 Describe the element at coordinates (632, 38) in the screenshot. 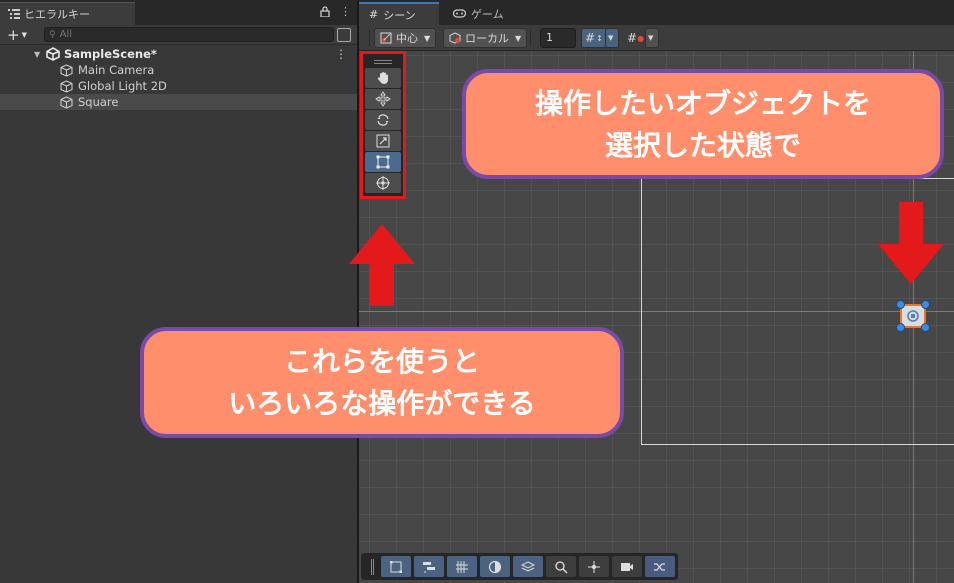

I see `increment-snap-icon: #` at that location.